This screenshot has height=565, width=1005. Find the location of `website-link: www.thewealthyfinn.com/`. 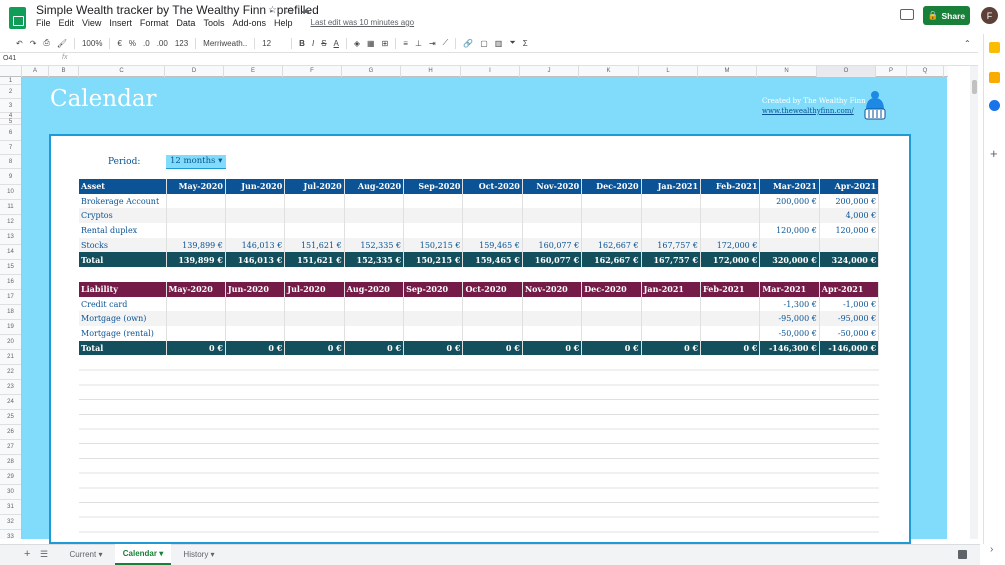

website-link: www.thewealthyfinn.com/ is located at coordinates (814, 111).